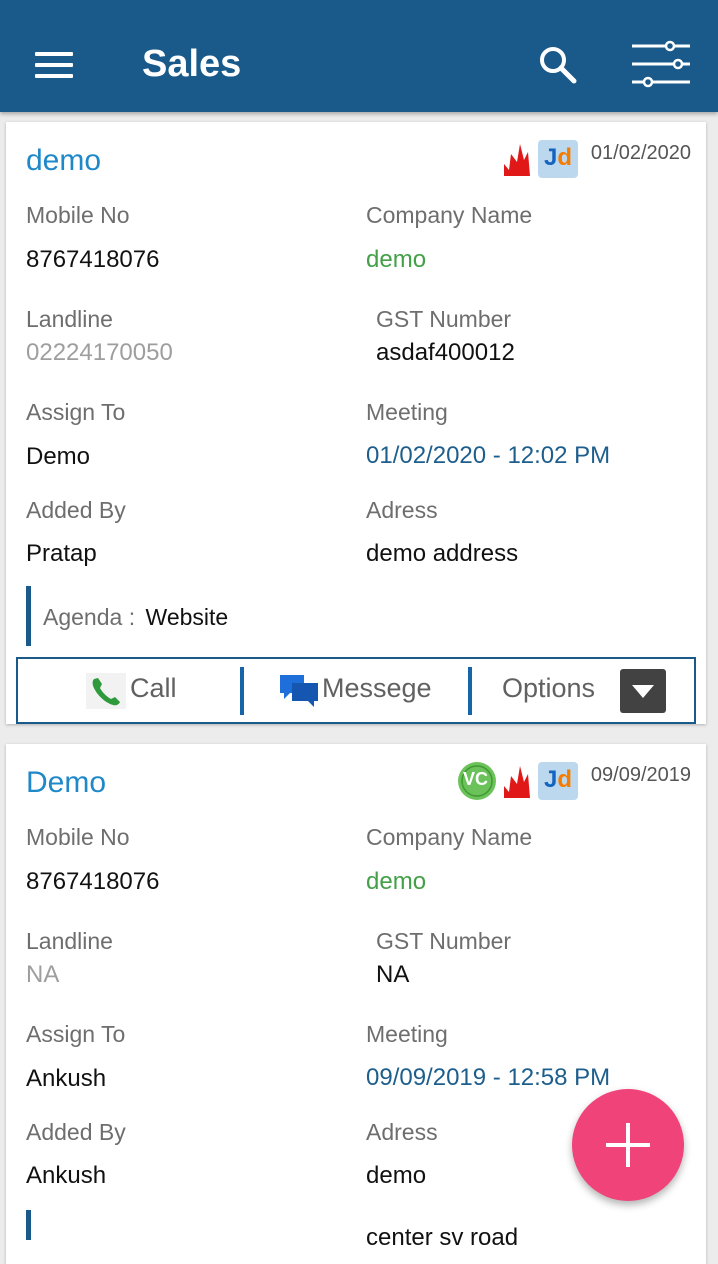 The height and width of the screenshot is (1264, 718). Describe the element at coordinates (377, 688) in the screenshot. I see `message-label: Messege` at that location.